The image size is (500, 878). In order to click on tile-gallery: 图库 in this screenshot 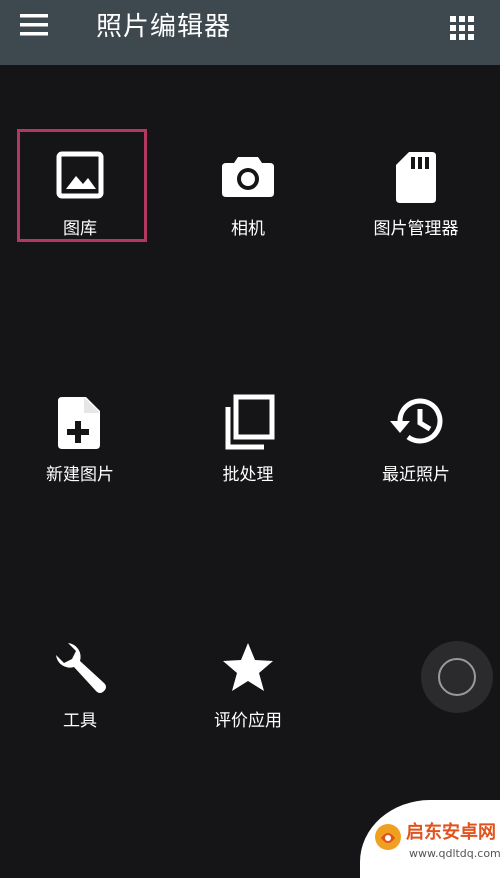, I will do `click(80, 197)`.